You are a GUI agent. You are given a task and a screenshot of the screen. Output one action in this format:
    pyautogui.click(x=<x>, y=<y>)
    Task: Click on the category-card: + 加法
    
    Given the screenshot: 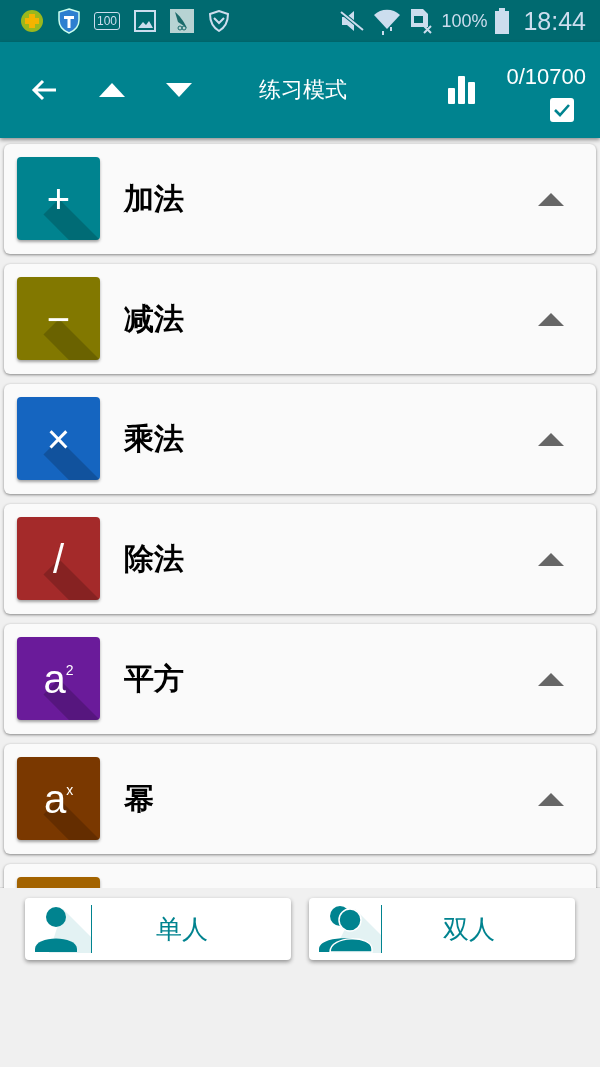 What is the action you would take?
    pyautogui.click(x=300, y=199)
    